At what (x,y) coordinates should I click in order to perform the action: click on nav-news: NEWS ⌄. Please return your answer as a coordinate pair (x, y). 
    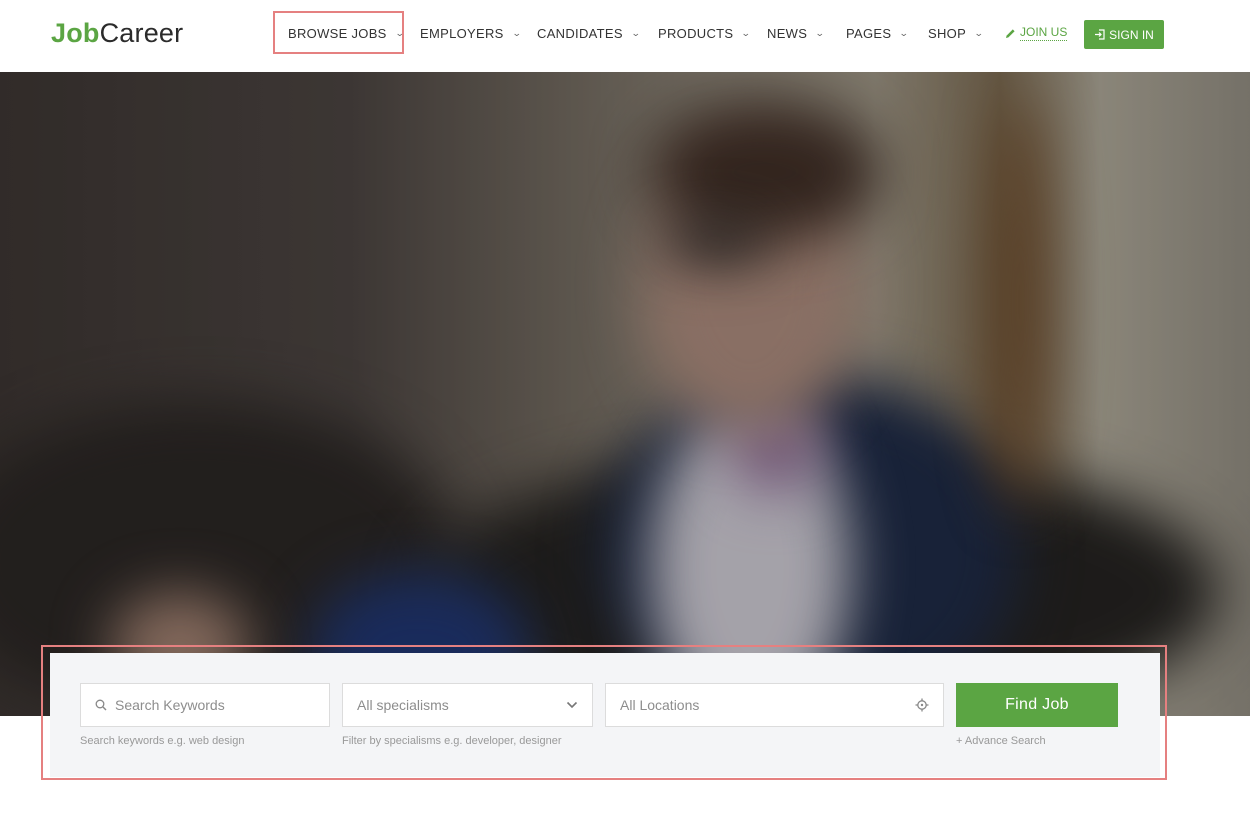
    Looking at the image, I should click on (796, 33).